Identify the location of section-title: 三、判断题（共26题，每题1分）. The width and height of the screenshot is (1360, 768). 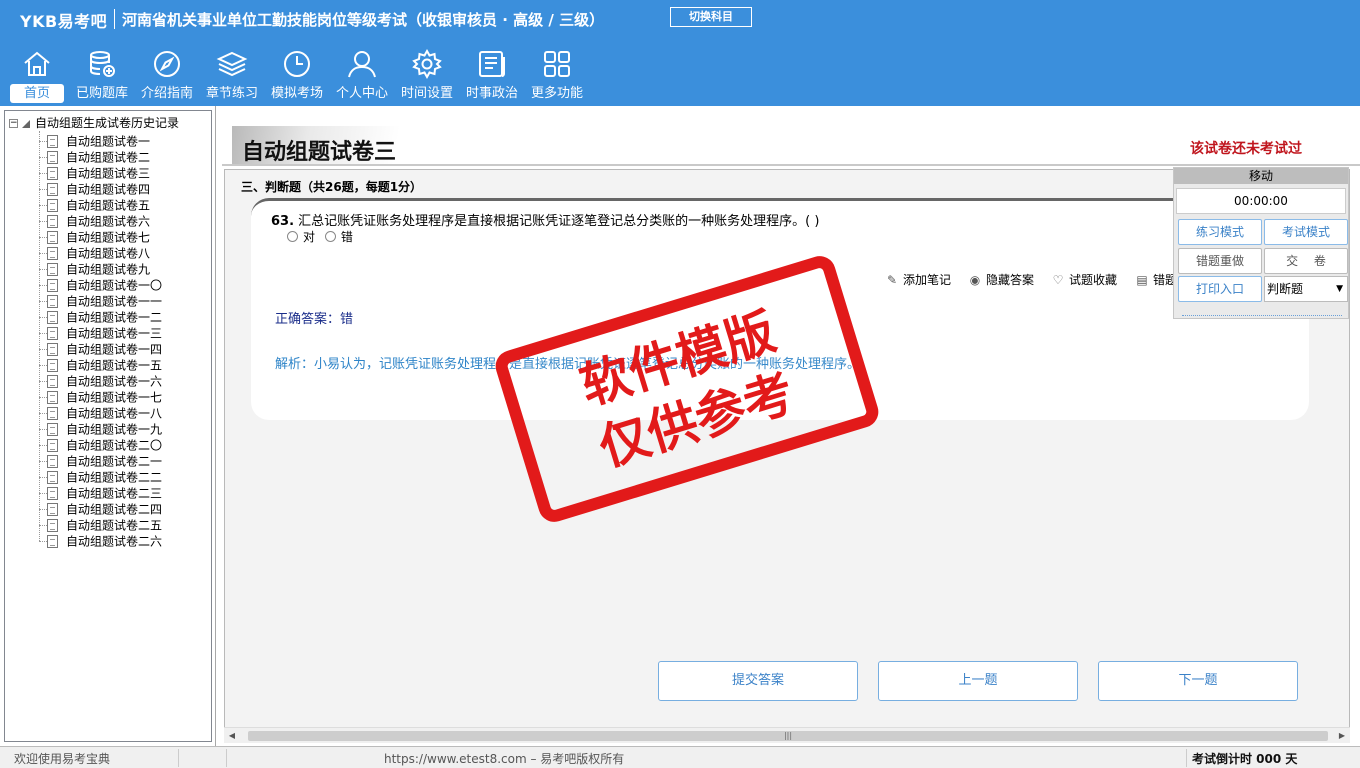
(332, 187).